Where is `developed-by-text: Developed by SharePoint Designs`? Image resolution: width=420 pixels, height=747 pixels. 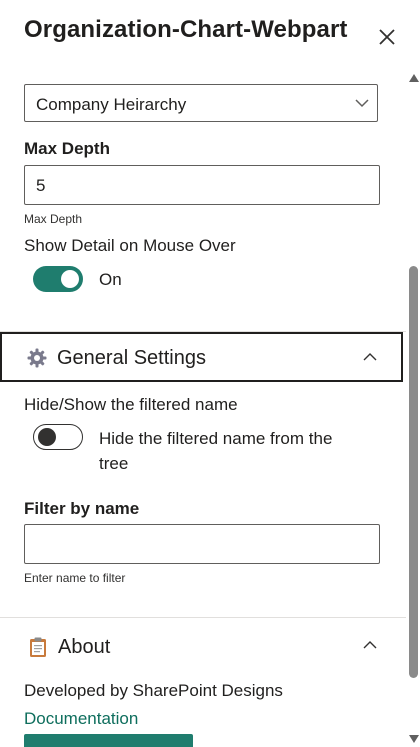 developed-by-text: Developed by SharePoint Designs is located at coordinates (153, 690).